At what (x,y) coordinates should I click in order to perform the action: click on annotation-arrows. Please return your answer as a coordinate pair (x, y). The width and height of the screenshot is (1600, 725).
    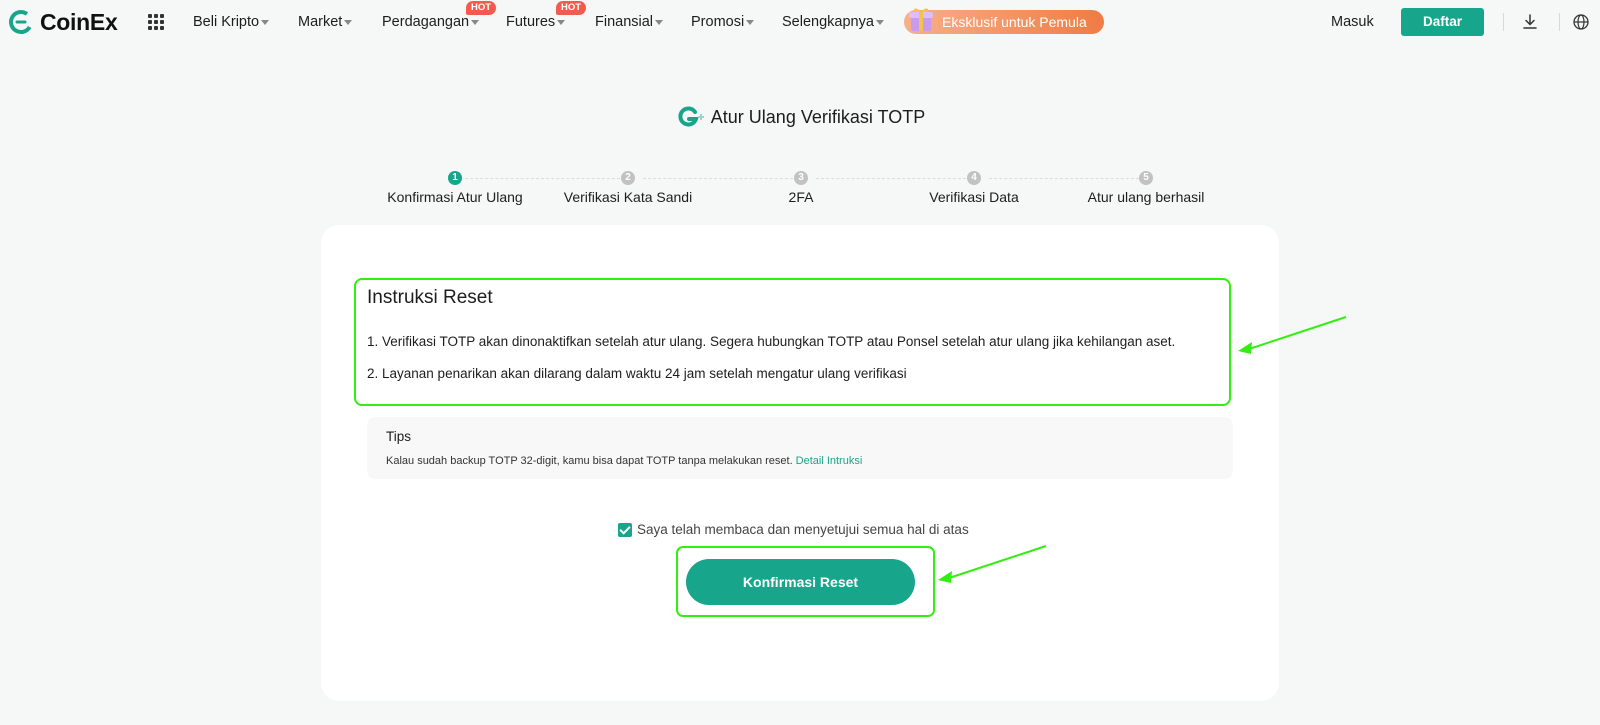
    Looking at the image, I should click on (1142, 449).